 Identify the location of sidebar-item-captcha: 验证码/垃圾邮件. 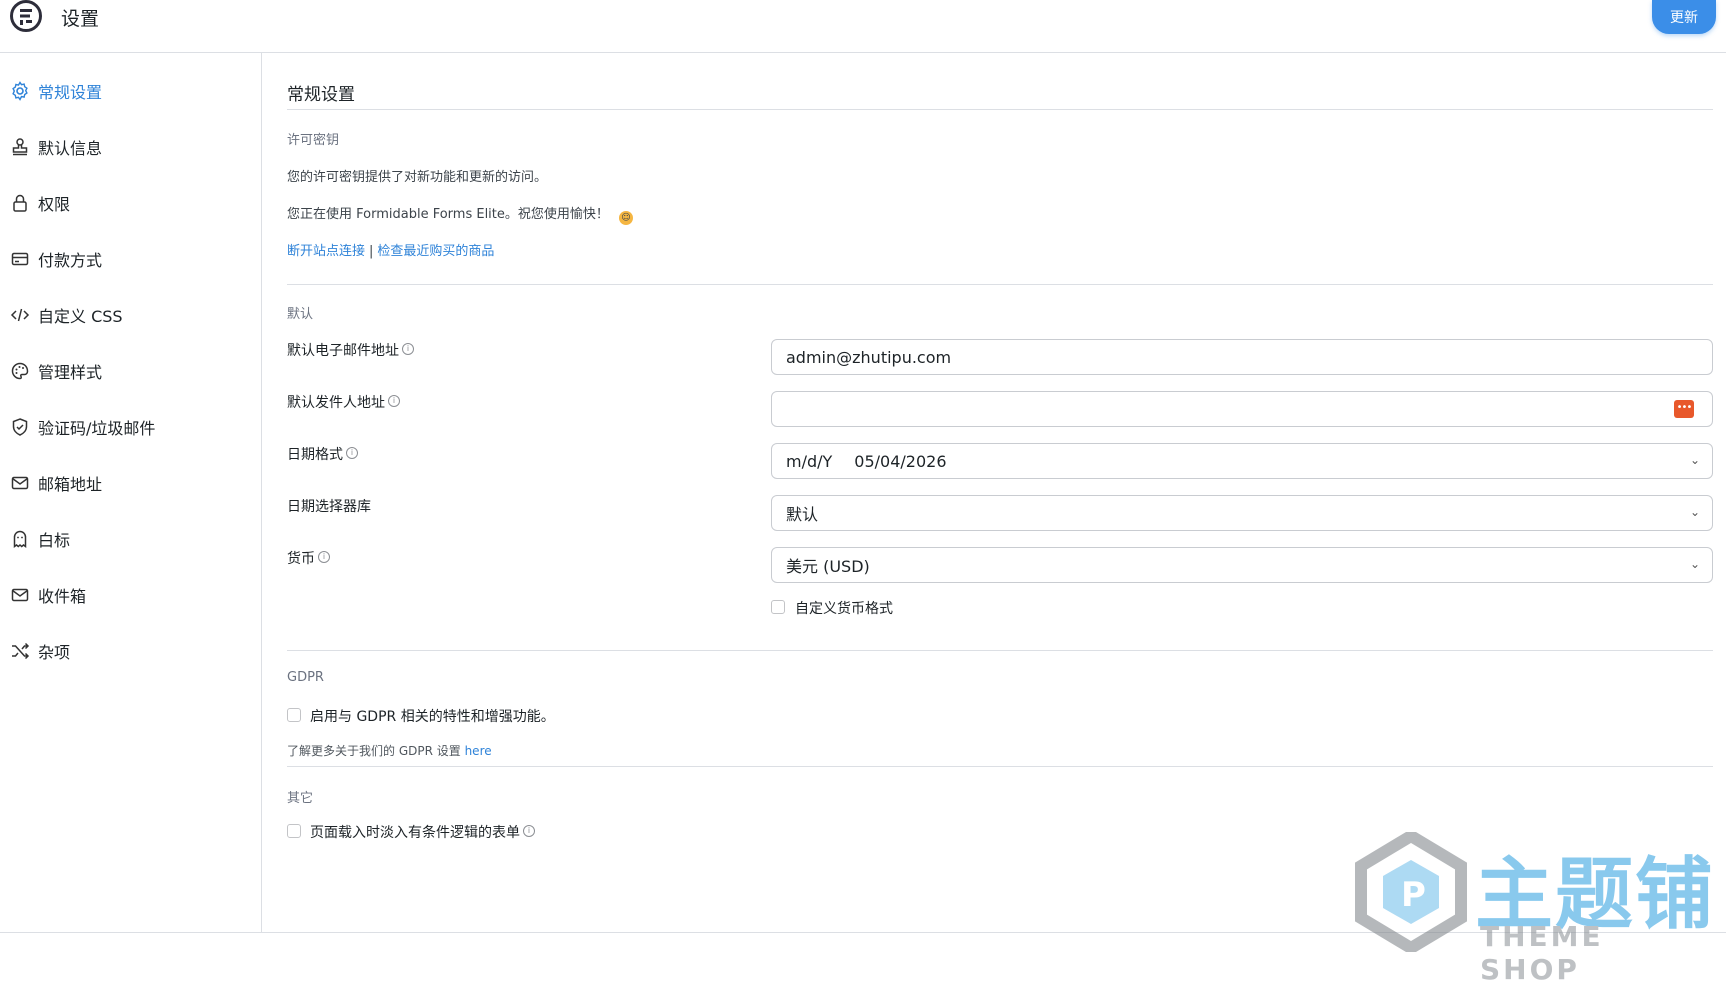
(82, 427).